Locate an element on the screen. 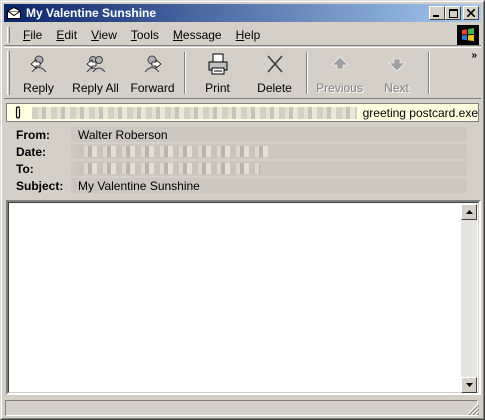 The image size is (485, 420). next-button: Next is located at coordinates (396, 72).